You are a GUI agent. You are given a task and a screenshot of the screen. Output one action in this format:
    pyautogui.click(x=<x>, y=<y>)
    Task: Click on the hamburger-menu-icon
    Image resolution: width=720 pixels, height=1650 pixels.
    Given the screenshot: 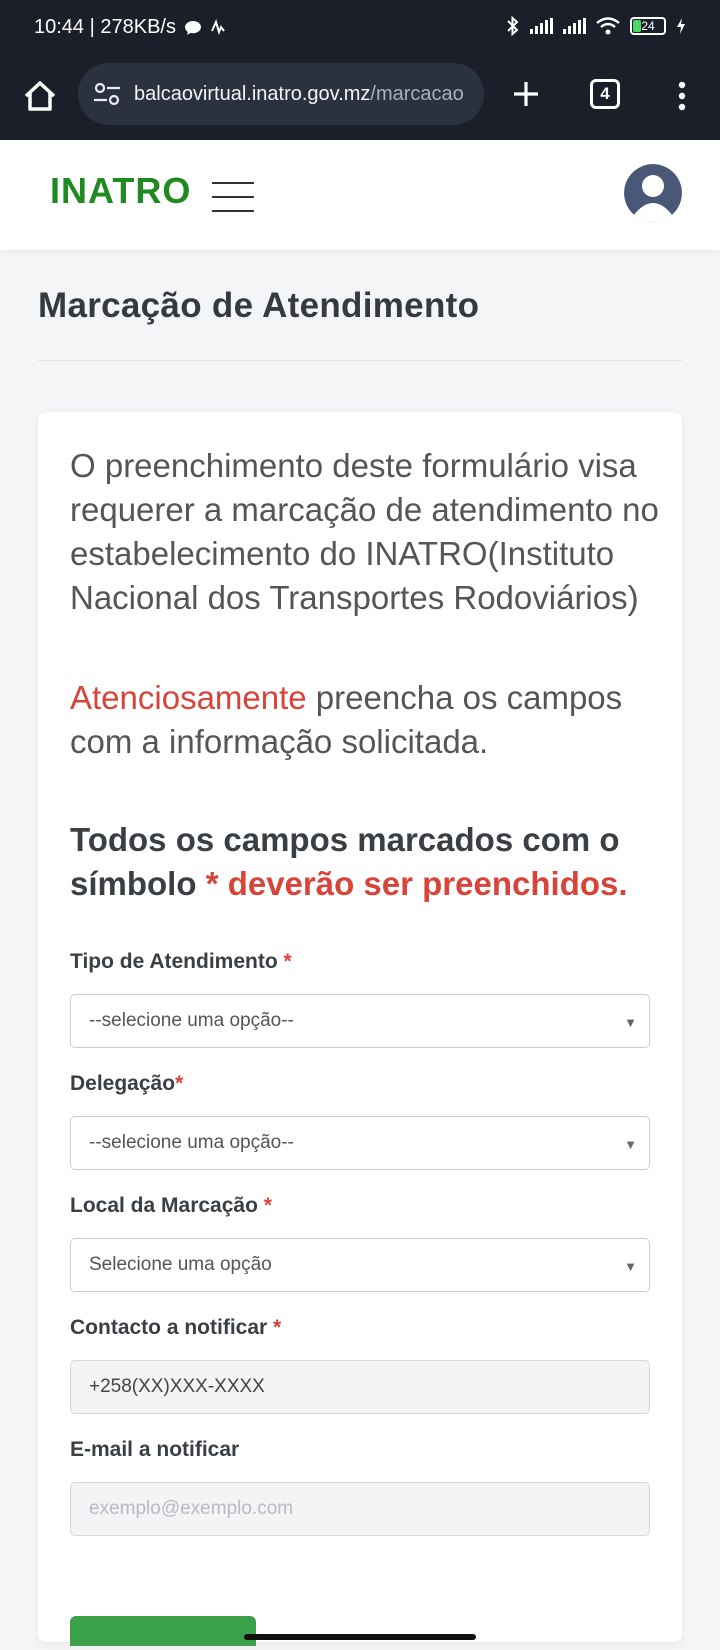 What is the action you would take?
    pyautogui.click(x=233, y=197)
    